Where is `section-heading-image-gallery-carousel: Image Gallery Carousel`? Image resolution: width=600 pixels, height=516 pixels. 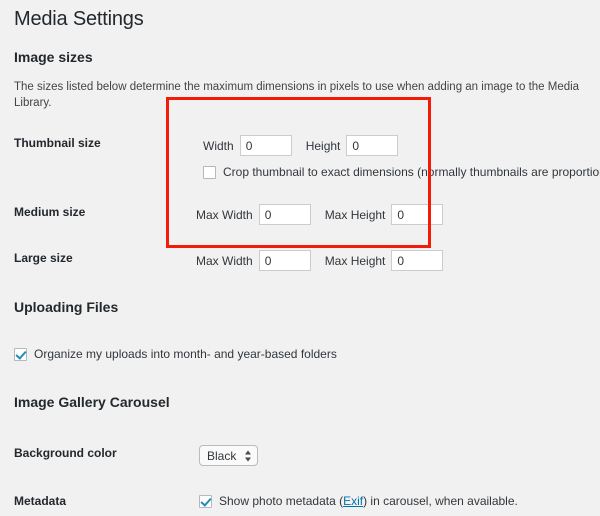 section-heading-image-gallery-carousel: Image Gallery Carousel is located at coordinates (92, 402).